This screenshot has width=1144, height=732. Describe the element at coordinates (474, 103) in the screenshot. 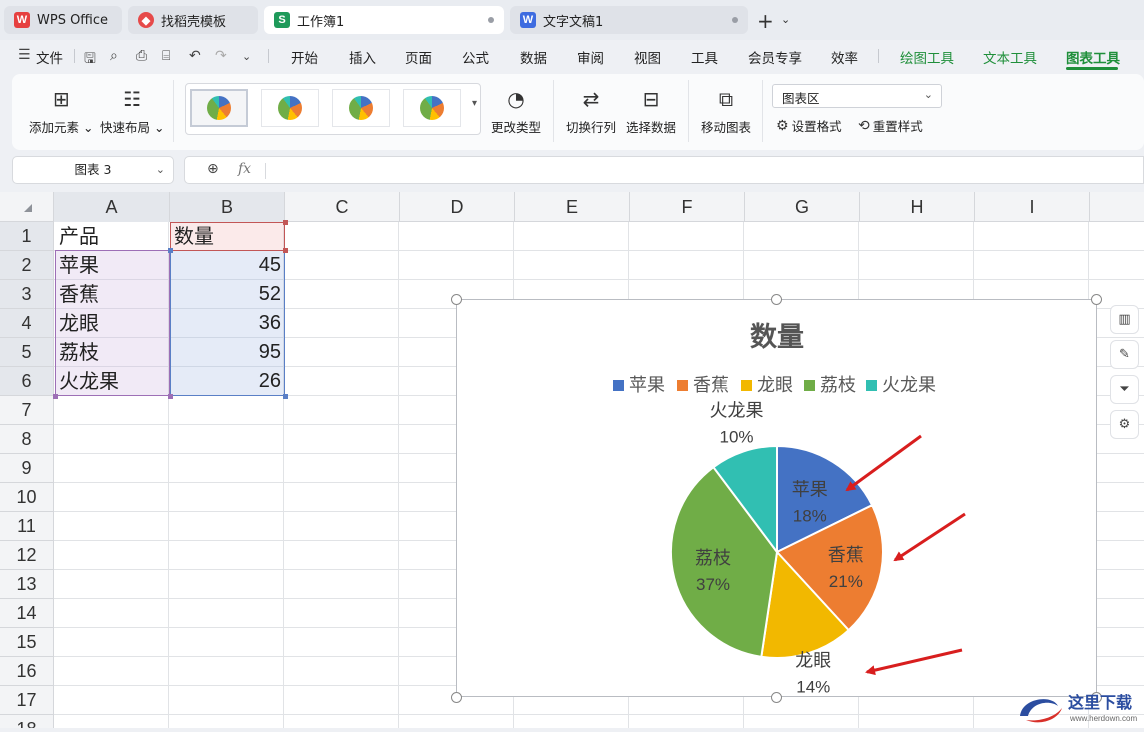

I see `gallery-more-chevron-icon: ▾` at that location.